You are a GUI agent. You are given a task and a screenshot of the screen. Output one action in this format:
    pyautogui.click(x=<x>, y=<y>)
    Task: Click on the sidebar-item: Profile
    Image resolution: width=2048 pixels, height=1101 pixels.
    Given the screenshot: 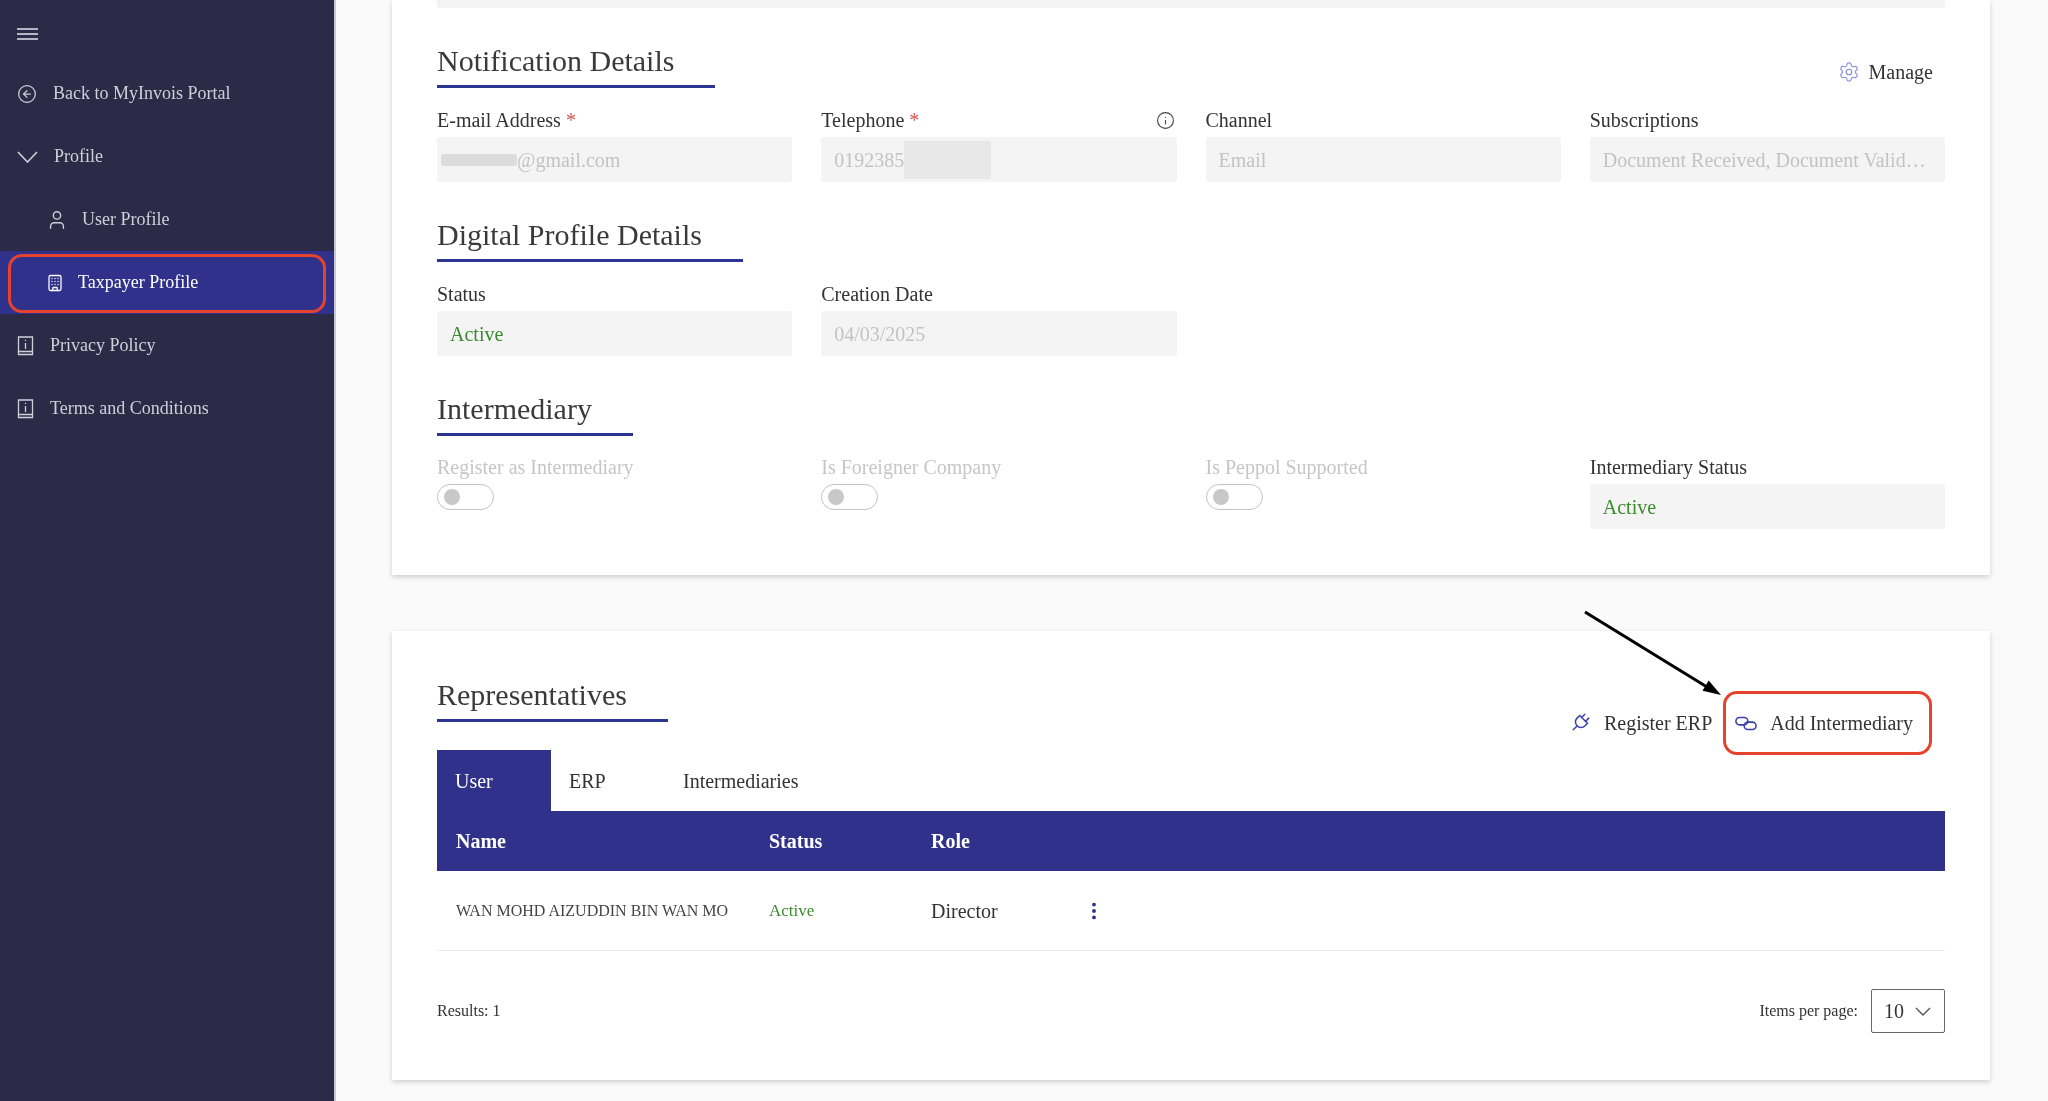 What is the action you would take?
    pyautogui.click(x=167, y=156)
    